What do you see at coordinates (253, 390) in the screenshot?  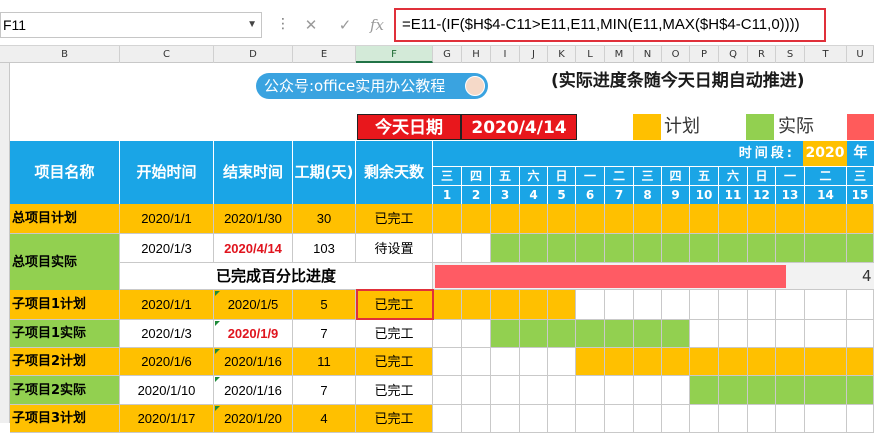 I see `row-end: 2020/1/16` at bounding box center [253, 390].